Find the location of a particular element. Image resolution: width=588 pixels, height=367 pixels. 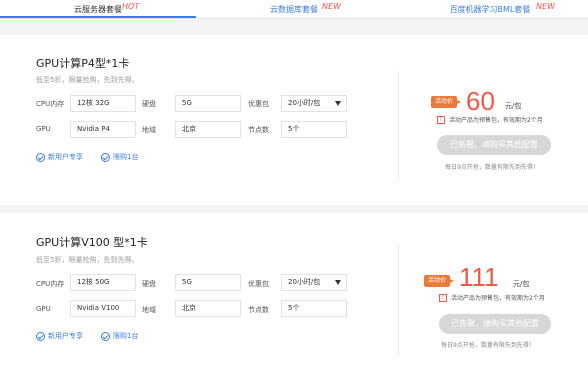

package-tabs: 云服务器套餐 HOT 云数据库套餐 NEW 百度机器学习BML套餐 NEW is located at coordinates (294, 9).